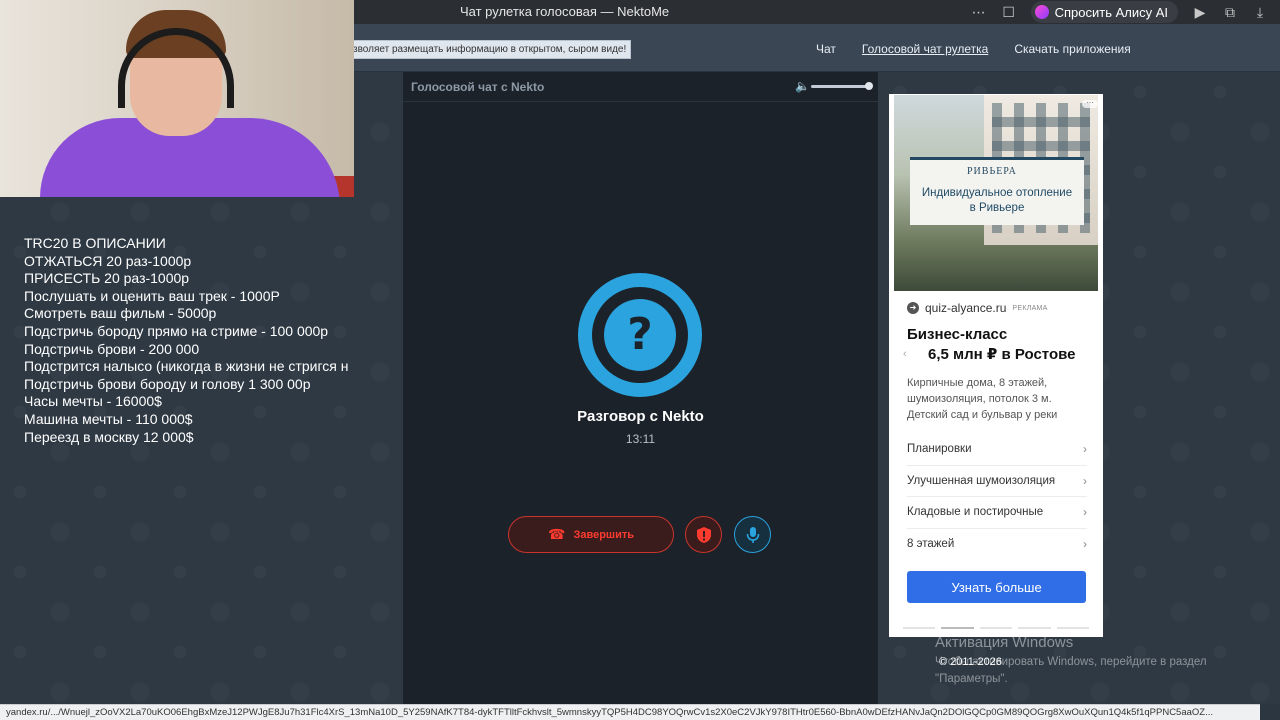  Describe the element at coordinates (925, 49) in the screenshot. I see `nav-voice-chat: Голосовой чат рулетка` at that location.